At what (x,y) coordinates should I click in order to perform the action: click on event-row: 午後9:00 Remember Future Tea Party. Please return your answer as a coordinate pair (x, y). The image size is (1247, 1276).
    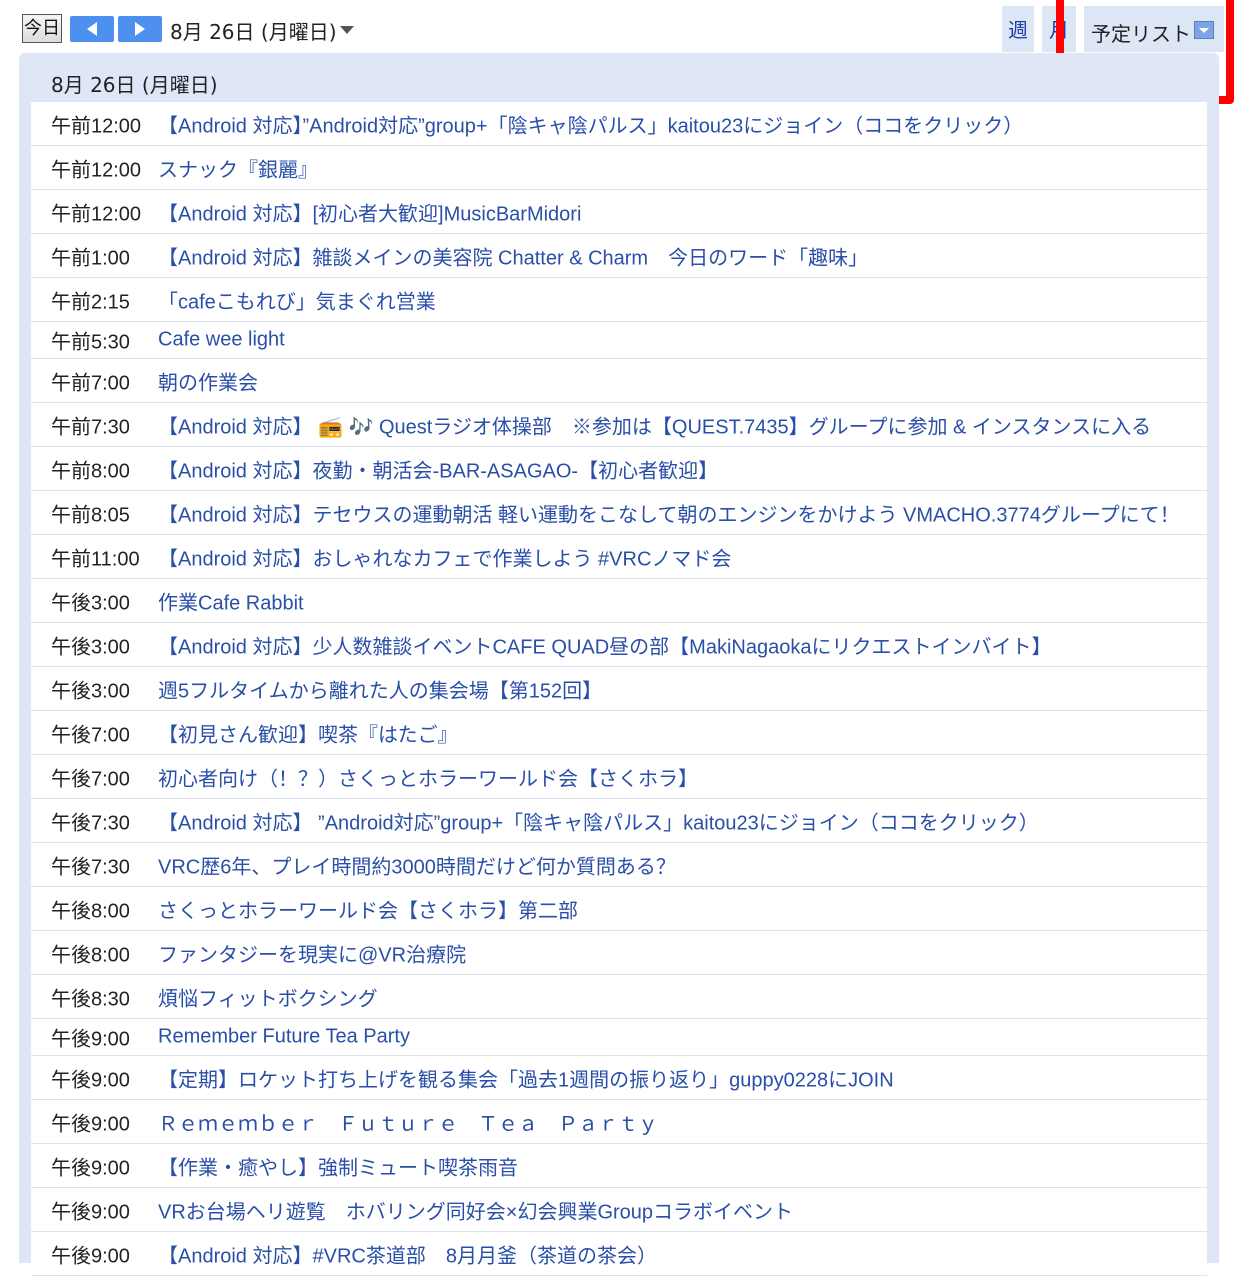
    Looking at the image, I should click on (619, 1037).